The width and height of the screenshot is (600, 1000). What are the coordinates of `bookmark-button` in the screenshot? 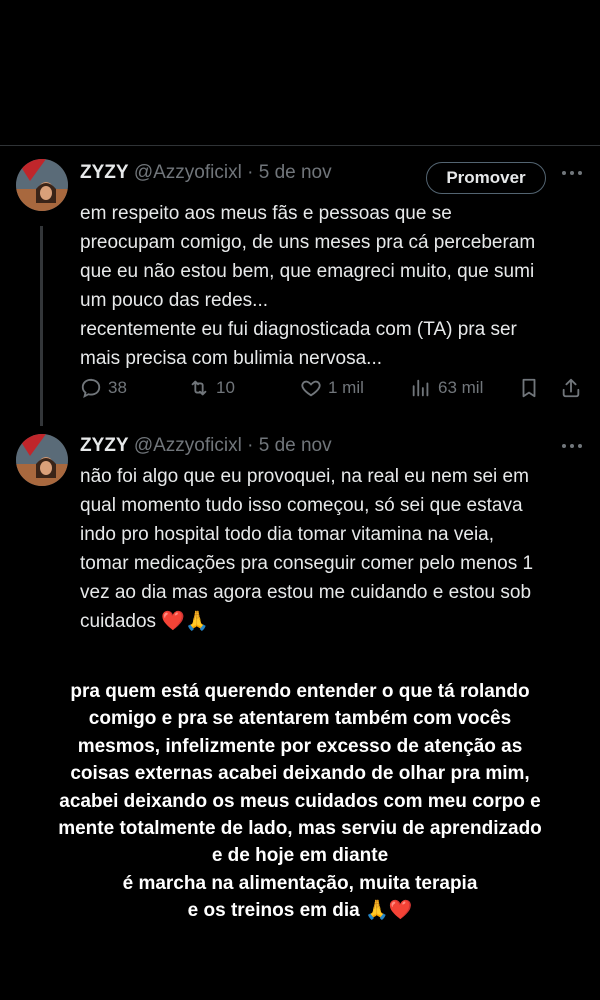 It's located at (529, 388).